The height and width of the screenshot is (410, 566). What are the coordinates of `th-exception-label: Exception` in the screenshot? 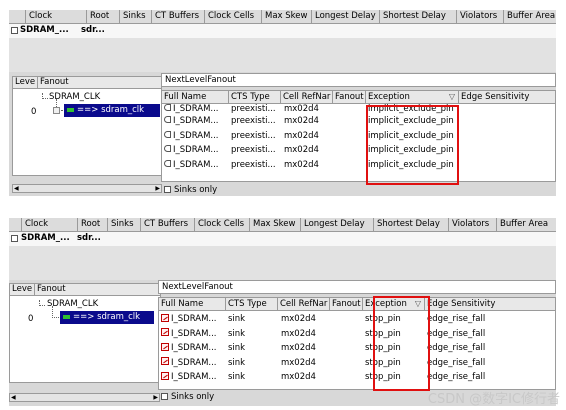 It's located at (389, 97).